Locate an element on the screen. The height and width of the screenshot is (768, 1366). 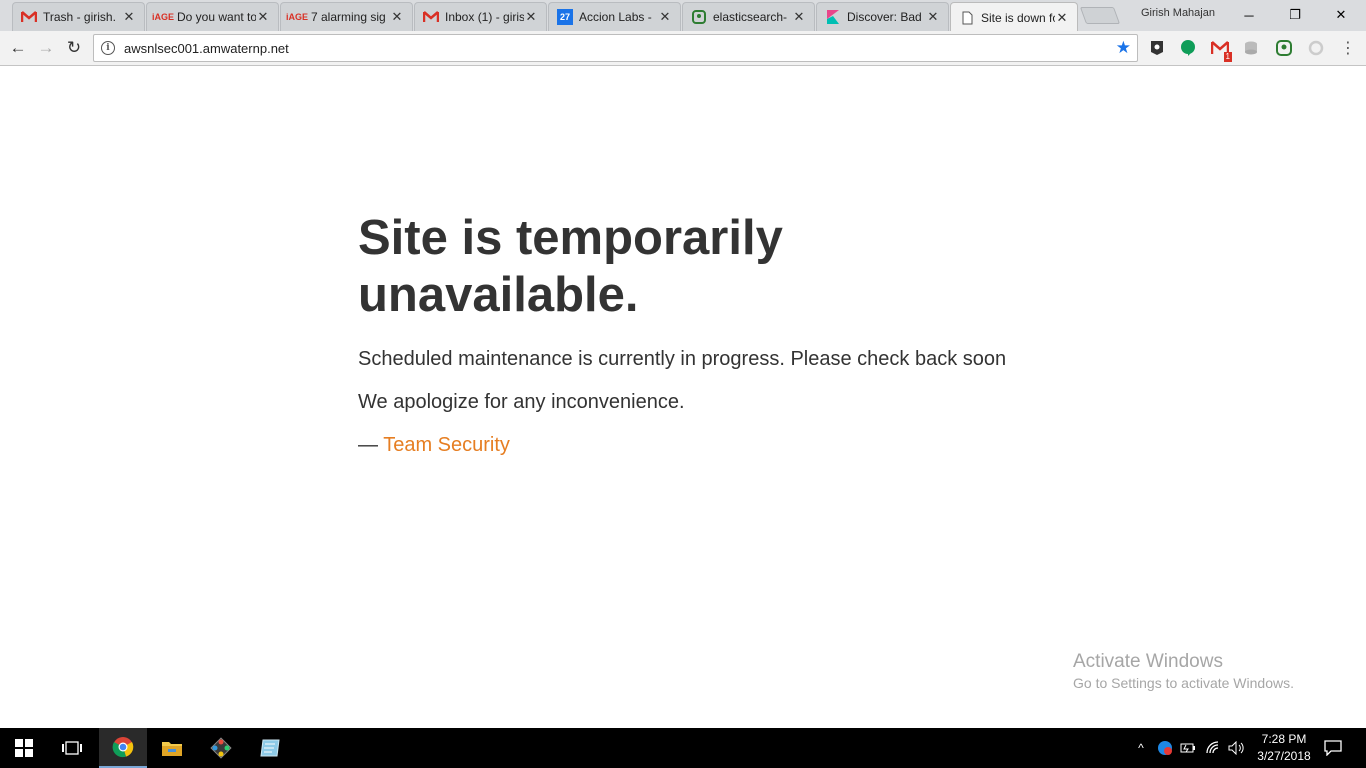
calendar-icon: 27 is located at coordinates (565, 17).